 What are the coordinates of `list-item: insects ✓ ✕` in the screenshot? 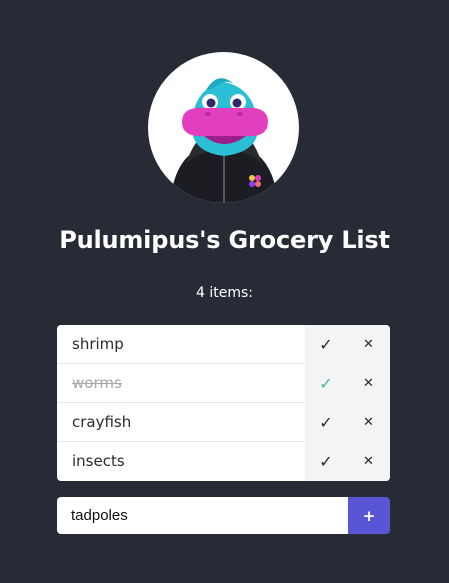 It's located at (223, 461).